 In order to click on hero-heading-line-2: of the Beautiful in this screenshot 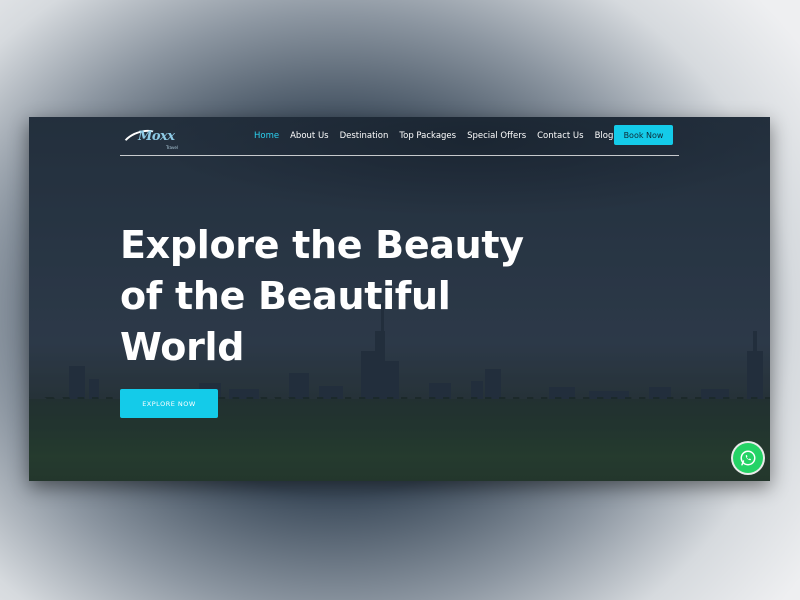, I will do `click(285, 296)`.